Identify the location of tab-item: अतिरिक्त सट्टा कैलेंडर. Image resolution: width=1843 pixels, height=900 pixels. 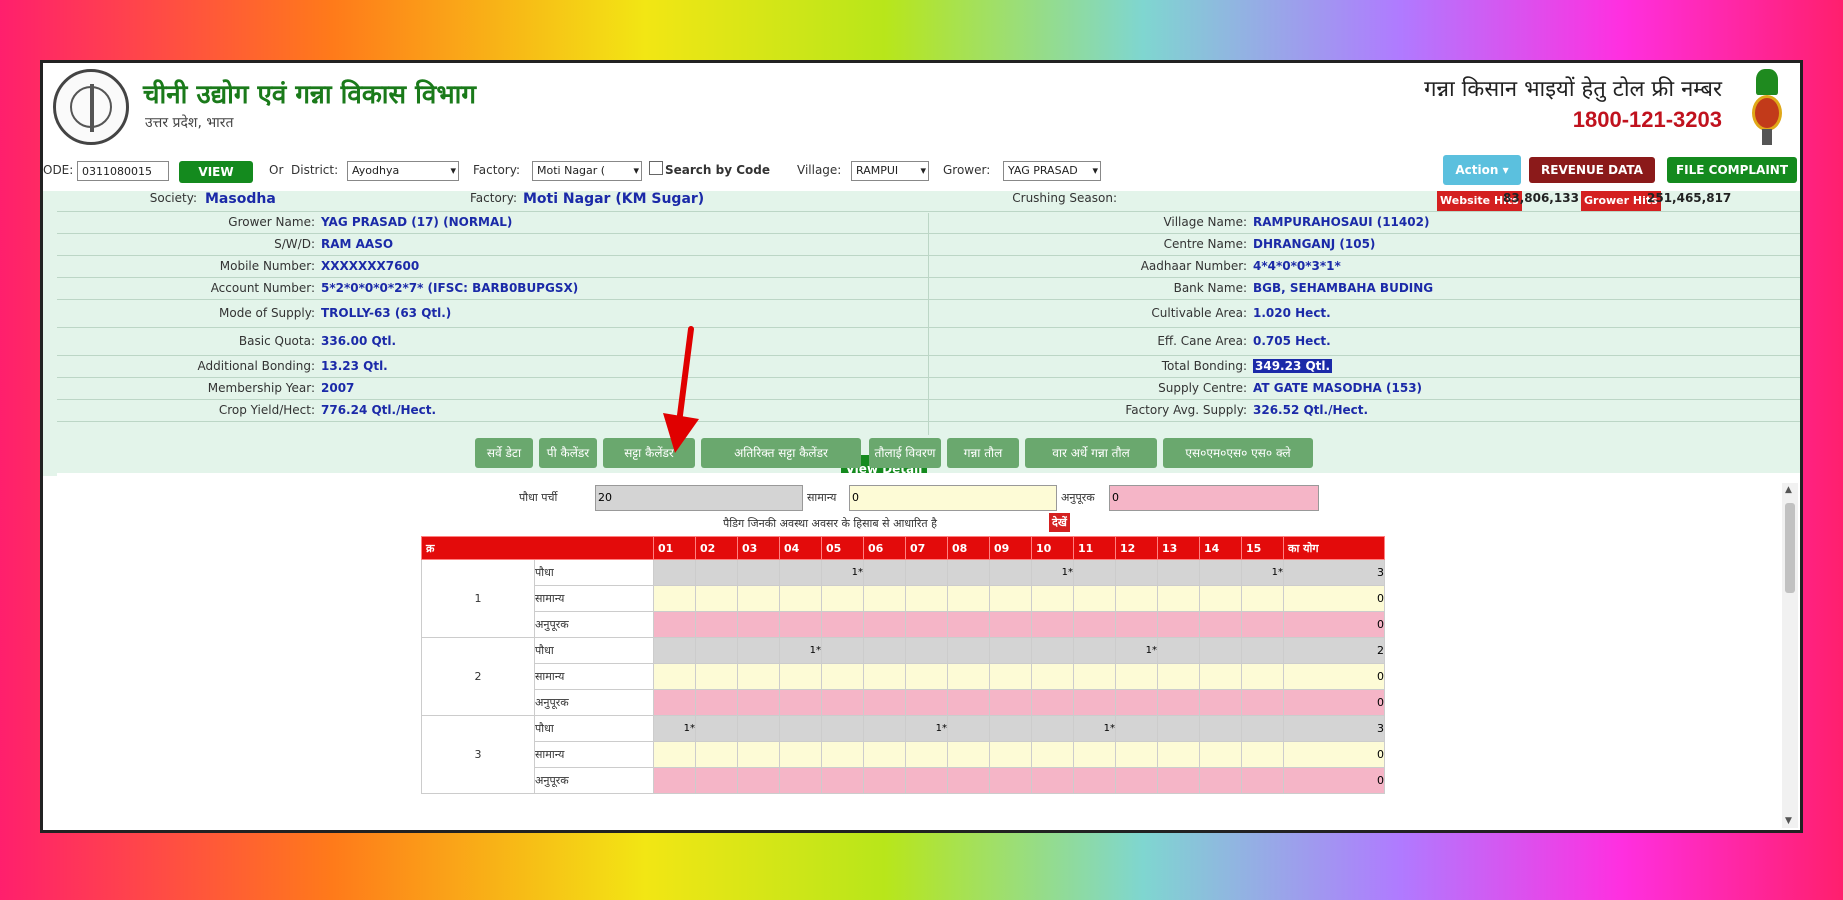
(781, 453).